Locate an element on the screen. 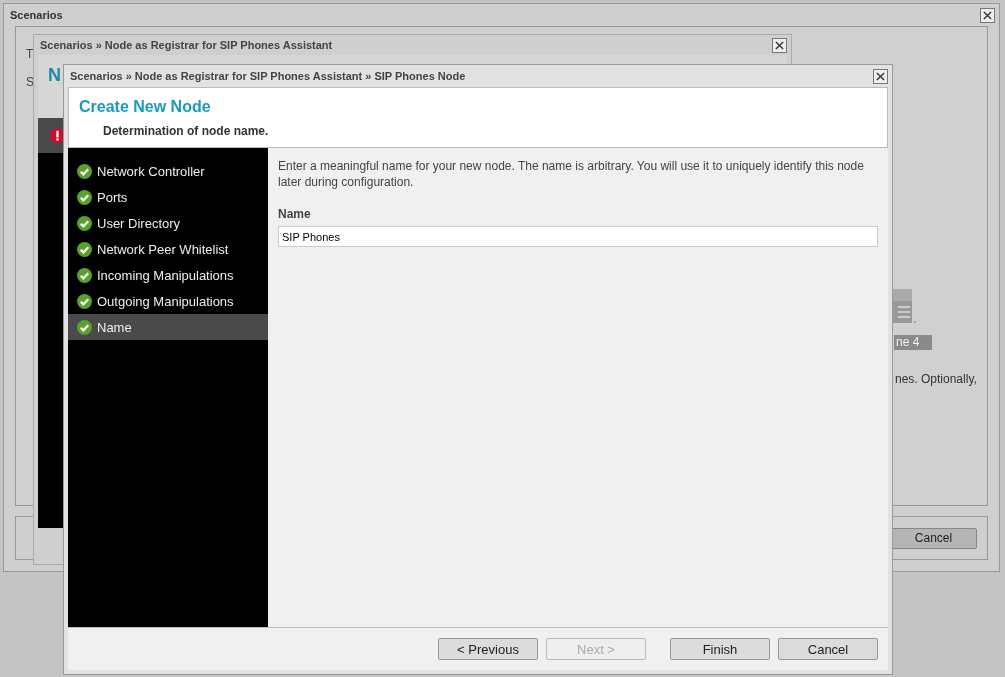  step-item: Network Peer Whitelist is located at coordinates (168, 249).